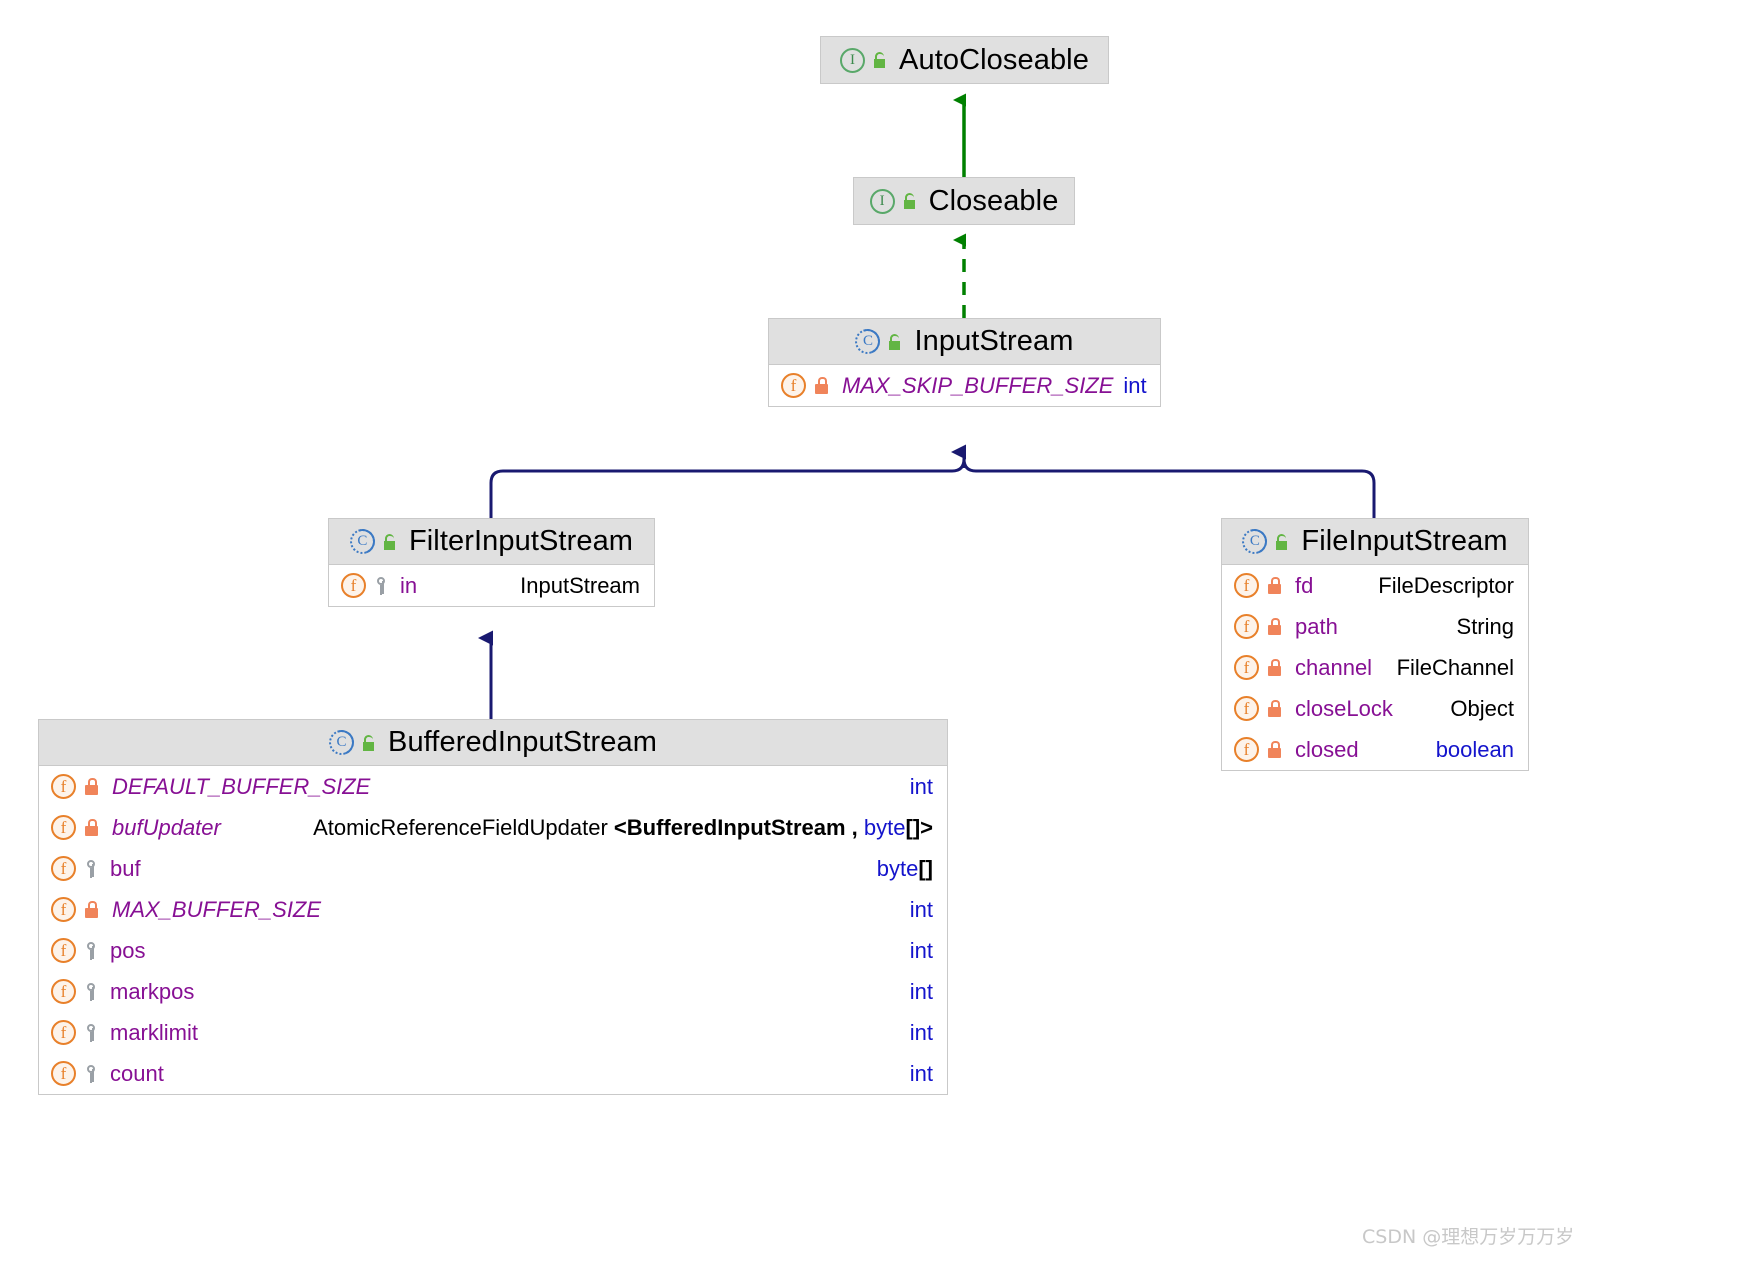  What do you see at coordinates (152, 991) in the screenshot?
I see `field-name: markpos` at bounding box center [152, 991].